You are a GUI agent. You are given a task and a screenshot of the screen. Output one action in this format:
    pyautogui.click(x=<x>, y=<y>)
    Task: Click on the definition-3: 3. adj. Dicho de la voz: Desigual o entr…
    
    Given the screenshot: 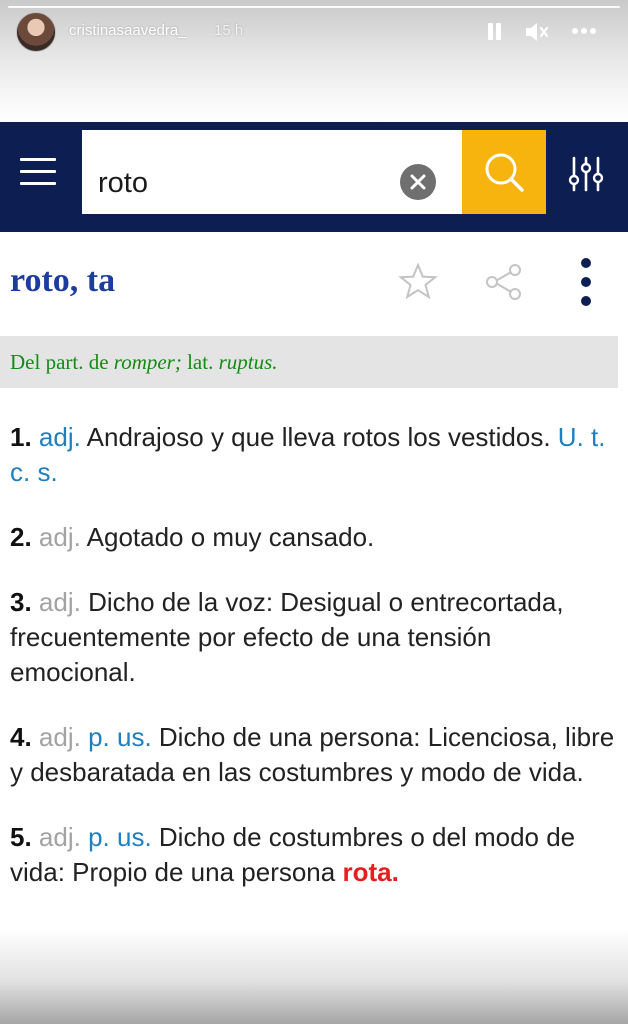 What is the action you would take?
    pyautogui.click(x=287, y=637)
    